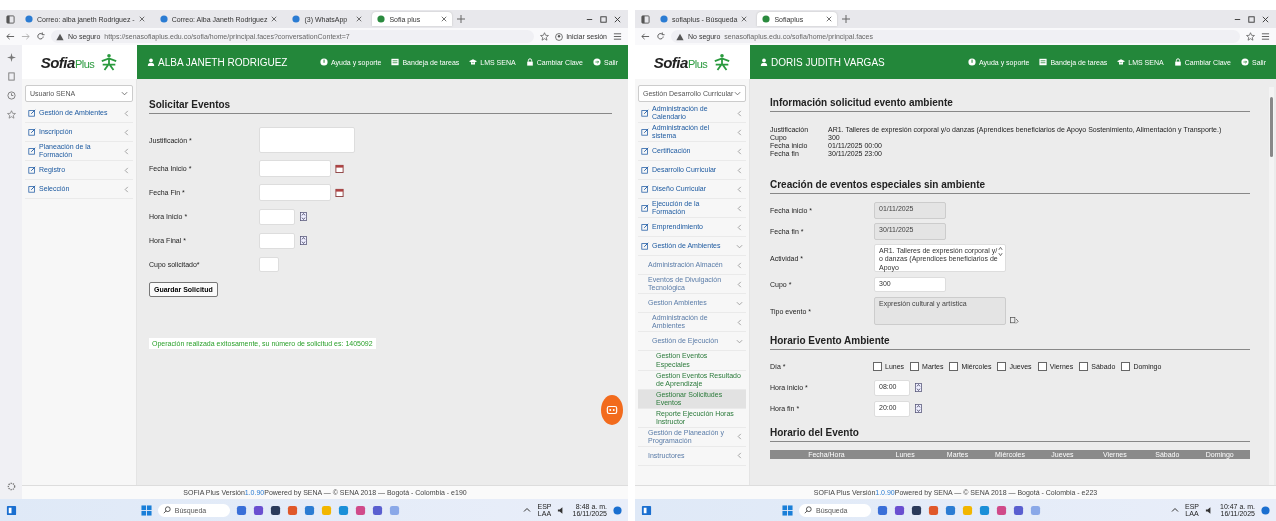 This screenshot has width=1276, height=521. Describe the element at coordinates (269, 264) in the screenshot. I see `number-field` at that location.